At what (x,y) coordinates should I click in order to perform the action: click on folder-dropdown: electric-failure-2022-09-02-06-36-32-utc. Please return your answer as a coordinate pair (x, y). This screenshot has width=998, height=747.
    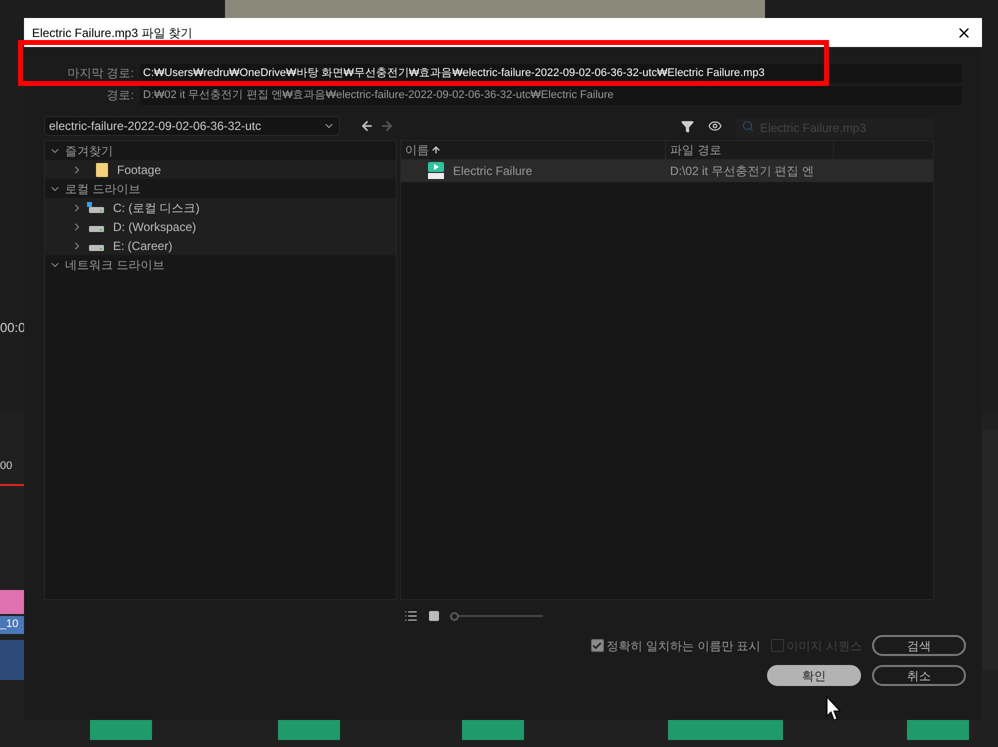
    Looking at the image, I should click on (192, 126).